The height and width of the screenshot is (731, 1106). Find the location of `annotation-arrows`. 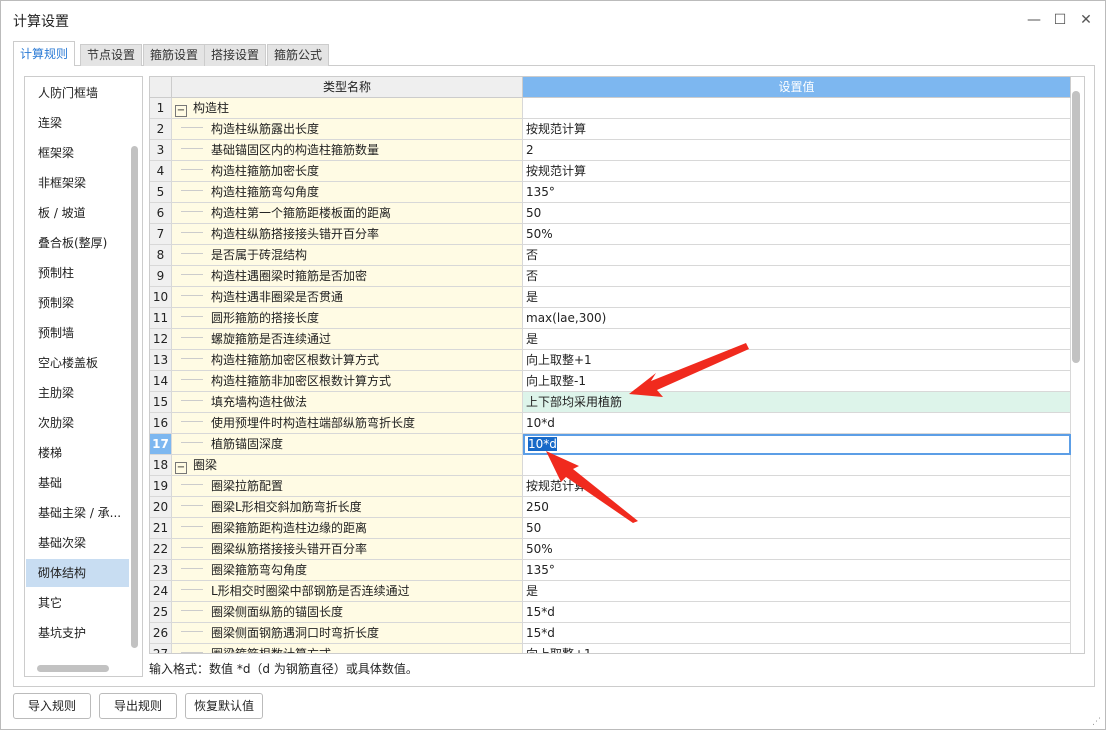

annotation-arrows is located at coordinates (647, 433).